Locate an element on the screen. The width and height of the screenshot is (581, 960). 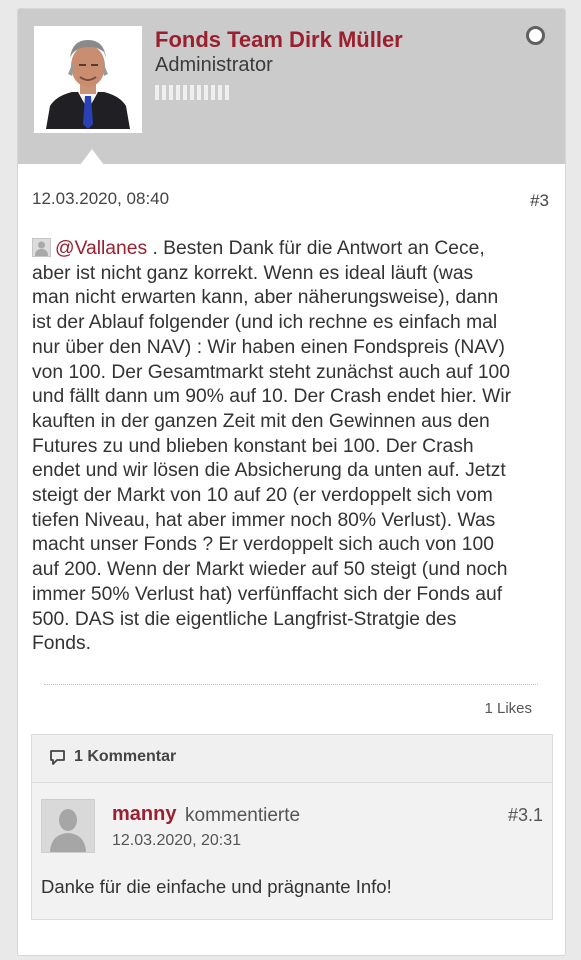
post-line: Fonds. is located at coordinates (61, 644).